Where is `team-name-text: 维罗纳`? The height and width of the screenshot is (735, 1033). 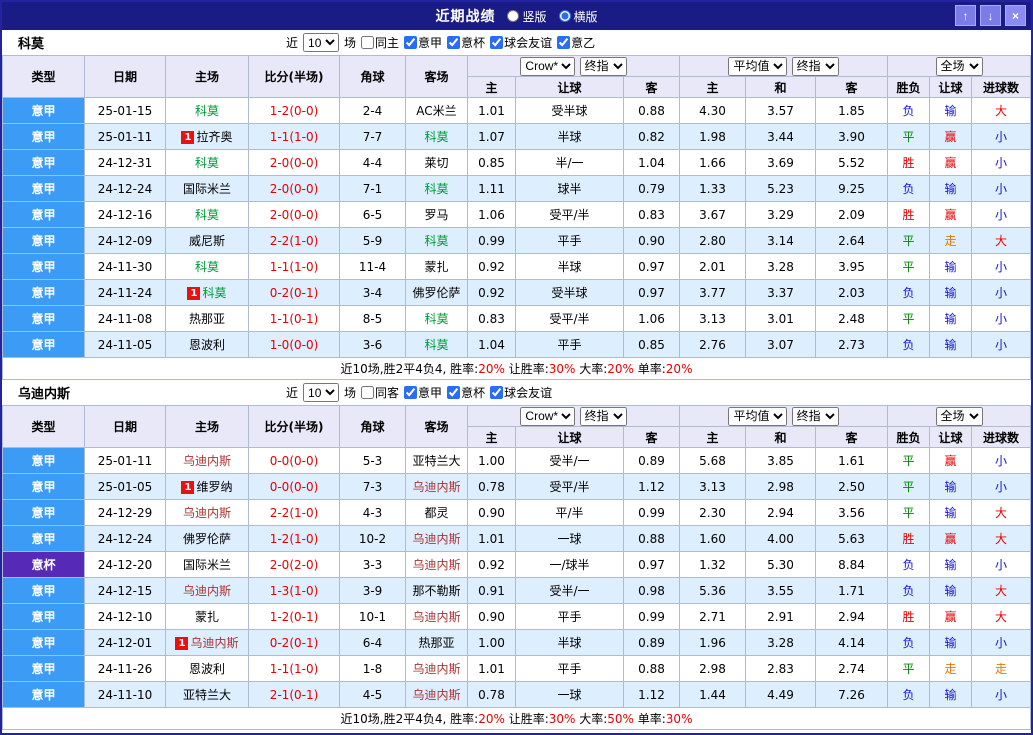 team-name-text: 维罗纳 is located at coordinates (214, 487).